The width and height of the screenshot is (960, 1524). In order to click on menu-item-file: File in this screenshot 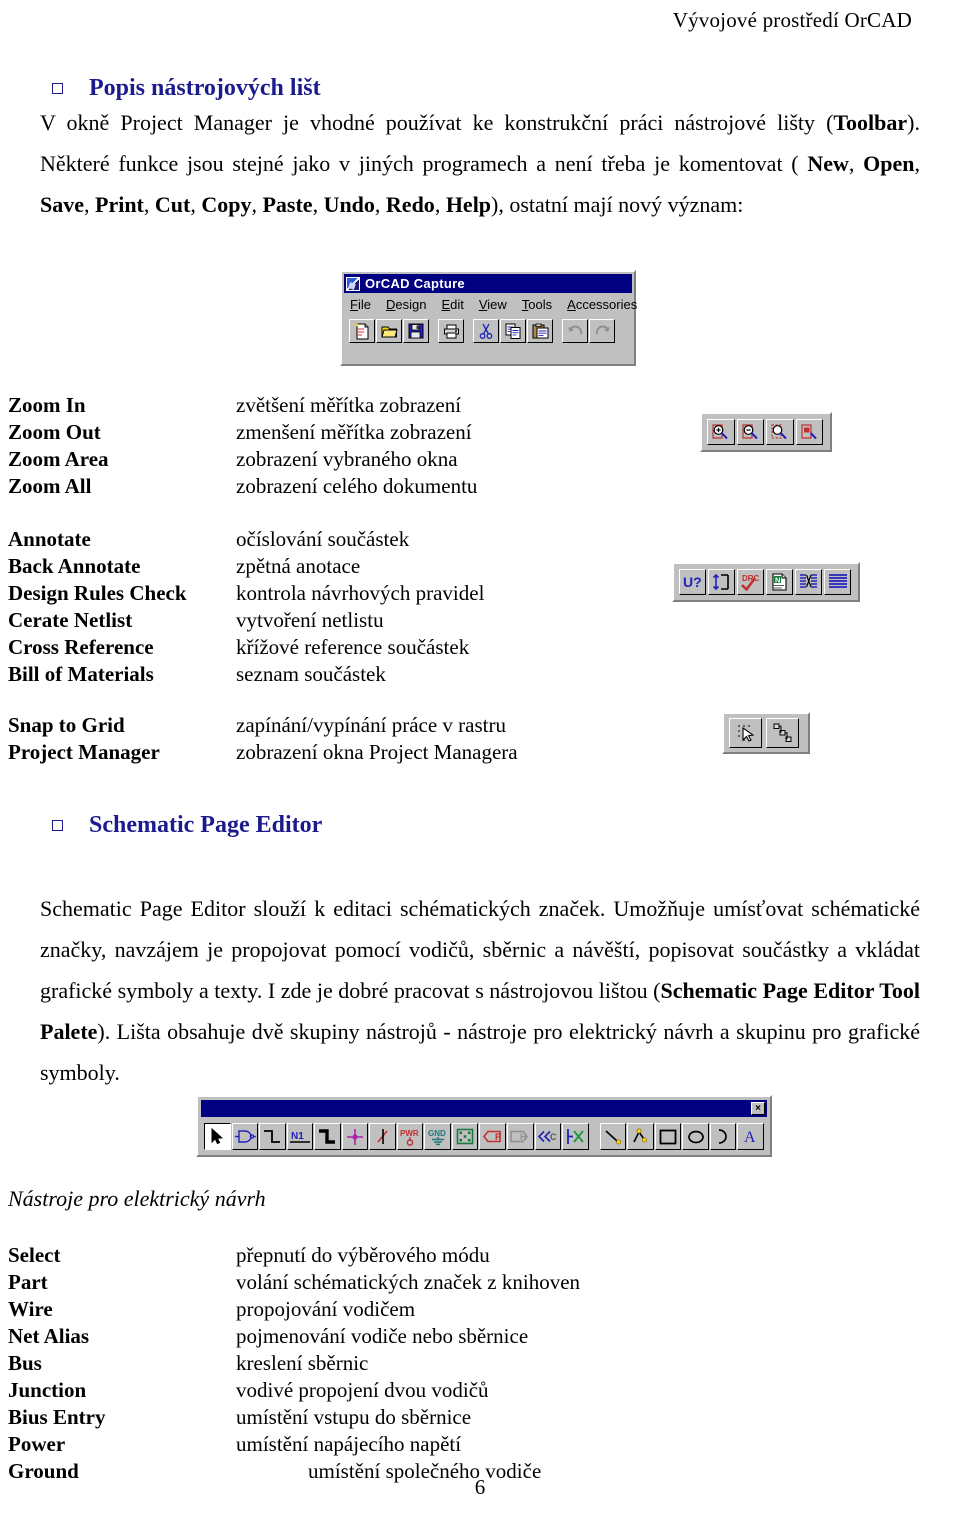, I will do `click(360, 304)`.